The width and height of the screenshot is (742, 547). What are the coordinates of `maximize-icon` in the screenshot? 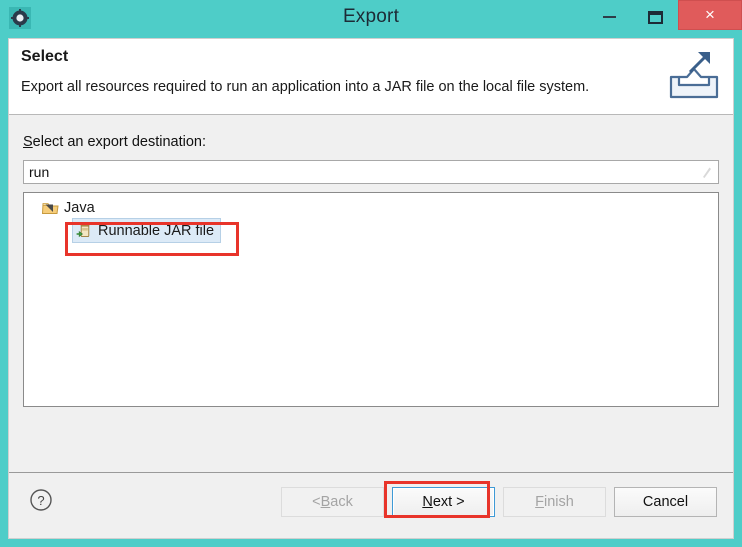 It's located at (655, 17).